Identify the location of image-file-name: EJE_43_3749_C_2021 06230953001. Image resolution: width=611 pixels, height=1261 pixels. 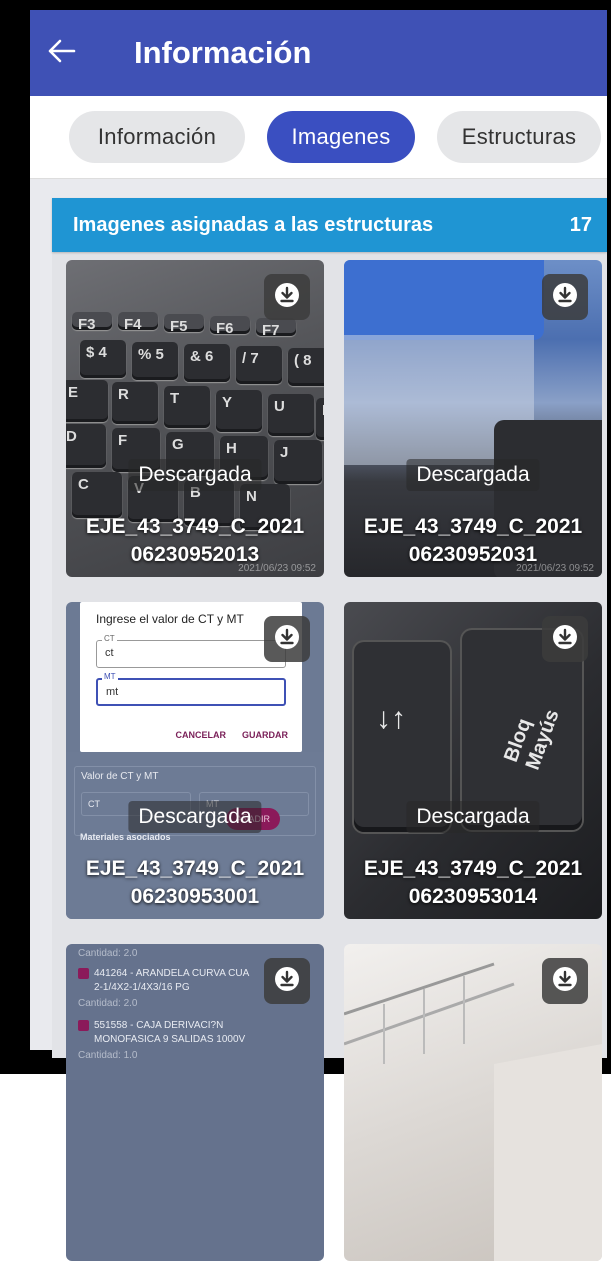
(195, 882).